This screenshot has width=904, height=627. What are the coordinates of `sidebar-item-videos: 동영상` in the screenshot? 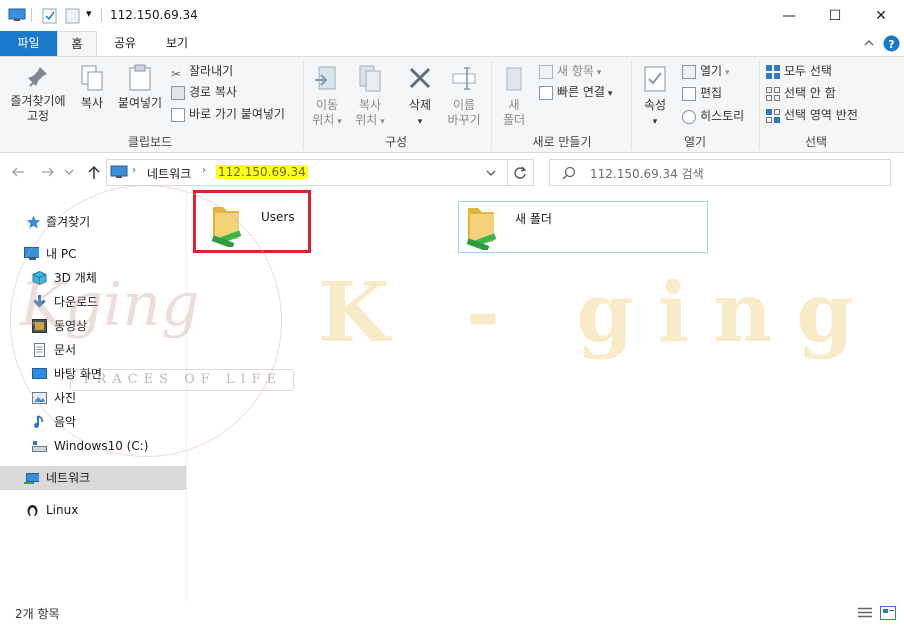 It's located at (93, 326).